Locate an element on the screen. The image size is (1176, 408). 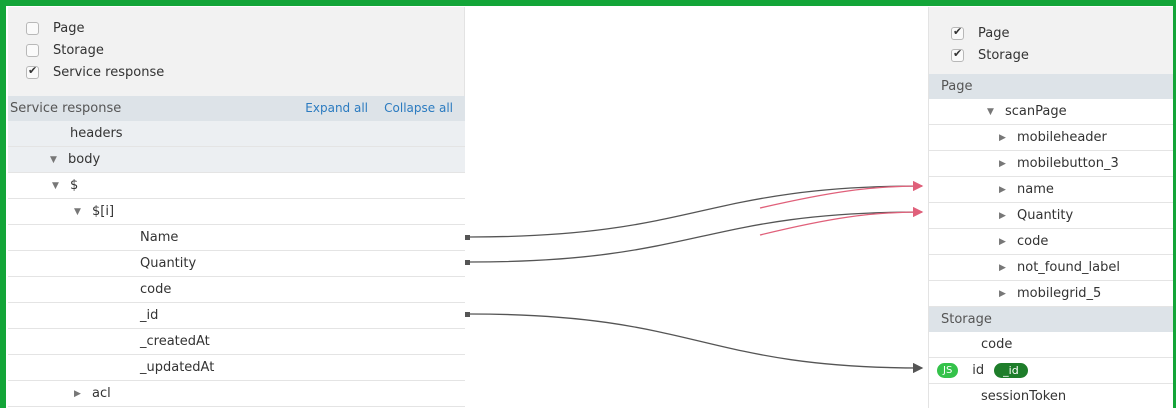
right-target-checks: Page Storage is located at coordinates (1051, 40).